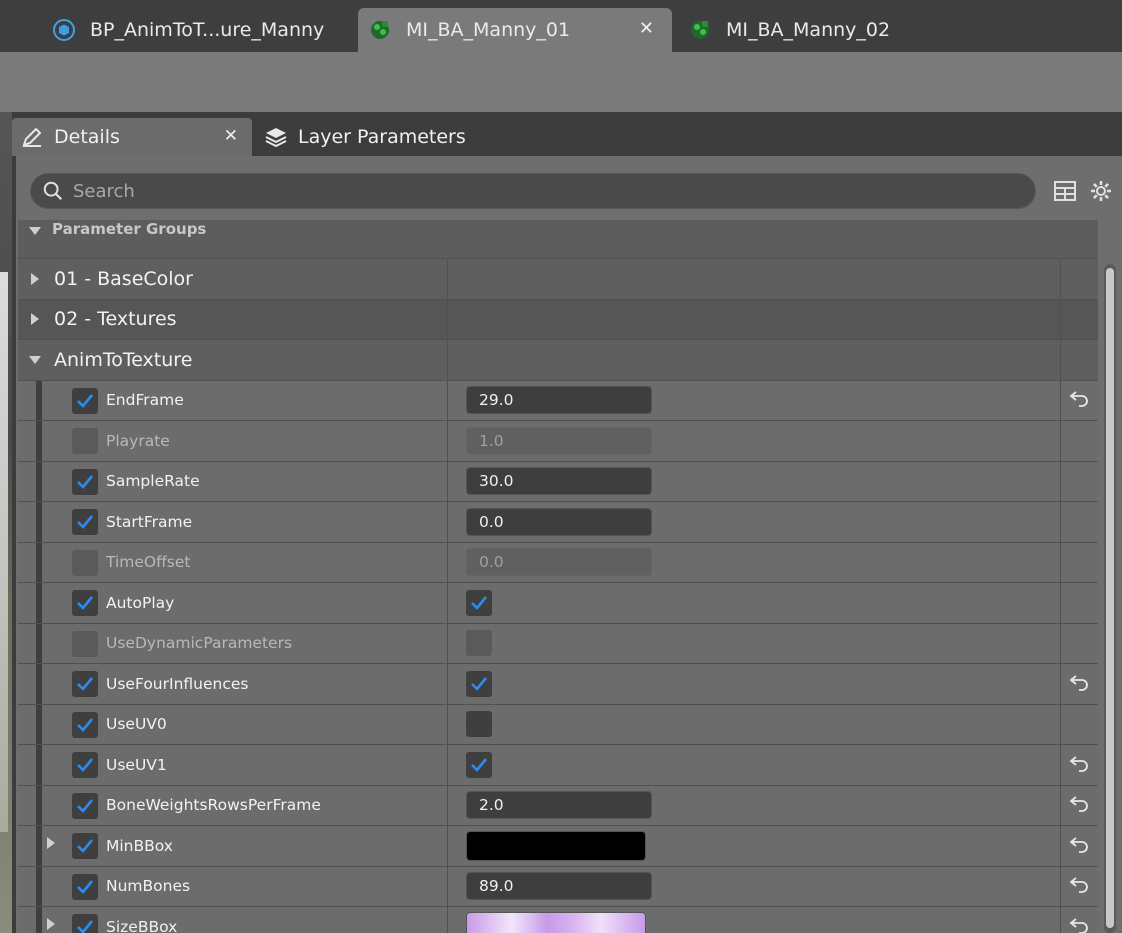  What do you see at coordinates (123, 278) in the screenshot?
I see `category-label: 01 - BaseColor` at bounding box center [123, 278].